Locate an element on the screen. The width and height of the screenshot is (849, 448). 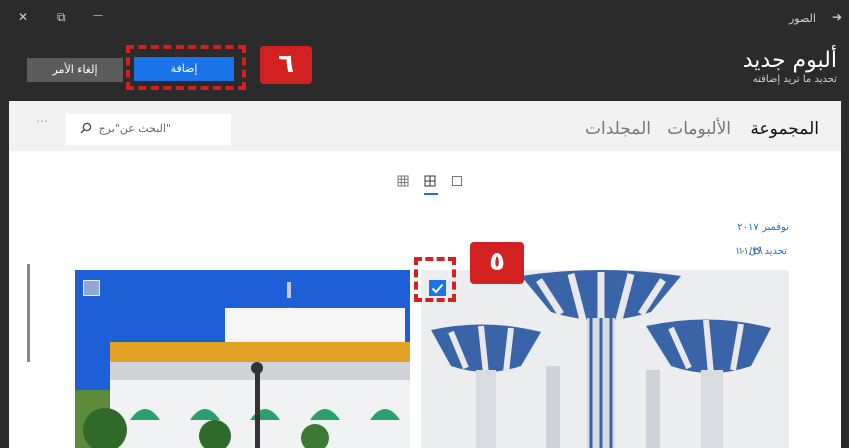
medium-grid-icon is located at coordinates (430, 181).